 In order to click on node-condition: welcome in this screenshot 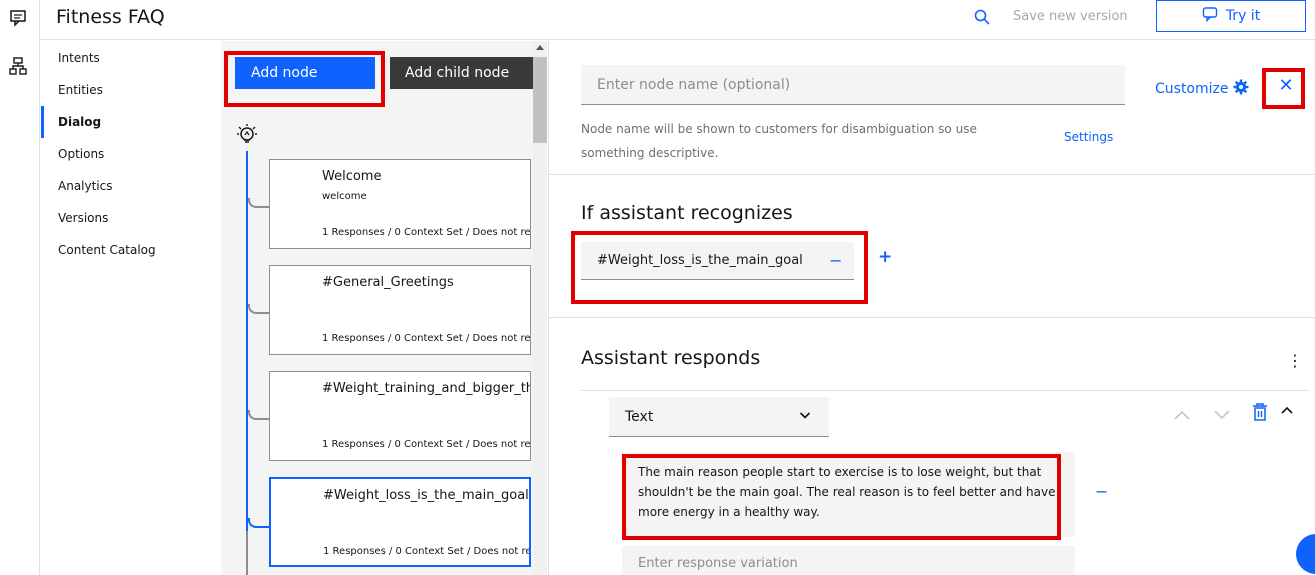, I will do `click(344, 196)`.